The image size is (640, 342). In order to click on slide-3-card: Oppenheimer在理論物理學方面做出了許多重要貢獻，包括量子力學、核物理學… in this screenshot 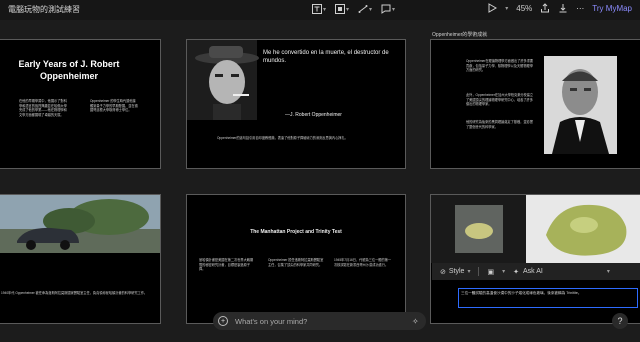, I will do `click(535, 104)`.